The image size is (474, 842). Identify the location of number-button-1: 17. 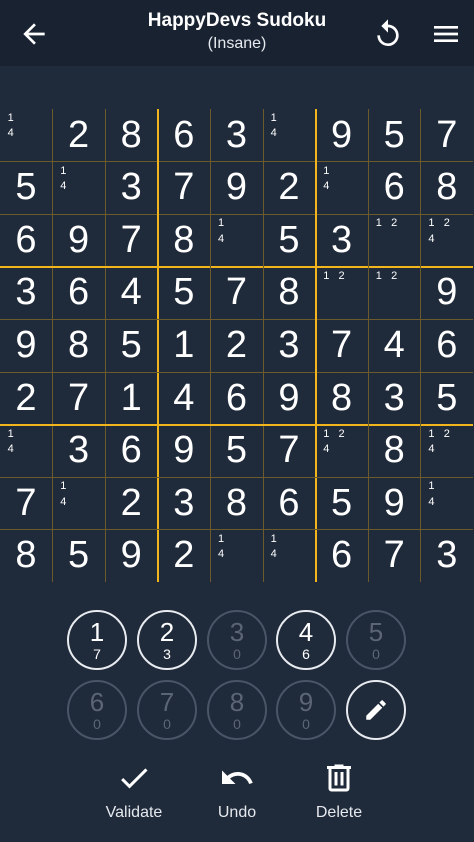
(97, 640).